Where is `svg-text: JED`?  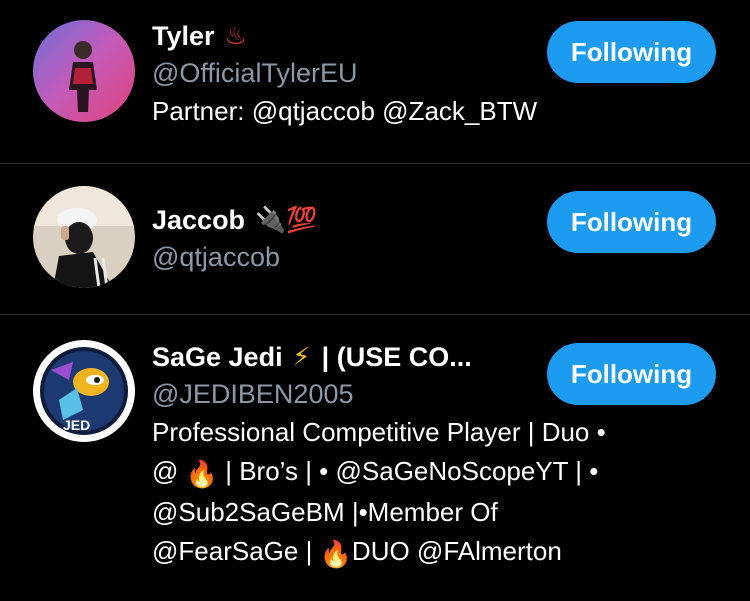
svg-text: JED is located at coordinates (76, 425).